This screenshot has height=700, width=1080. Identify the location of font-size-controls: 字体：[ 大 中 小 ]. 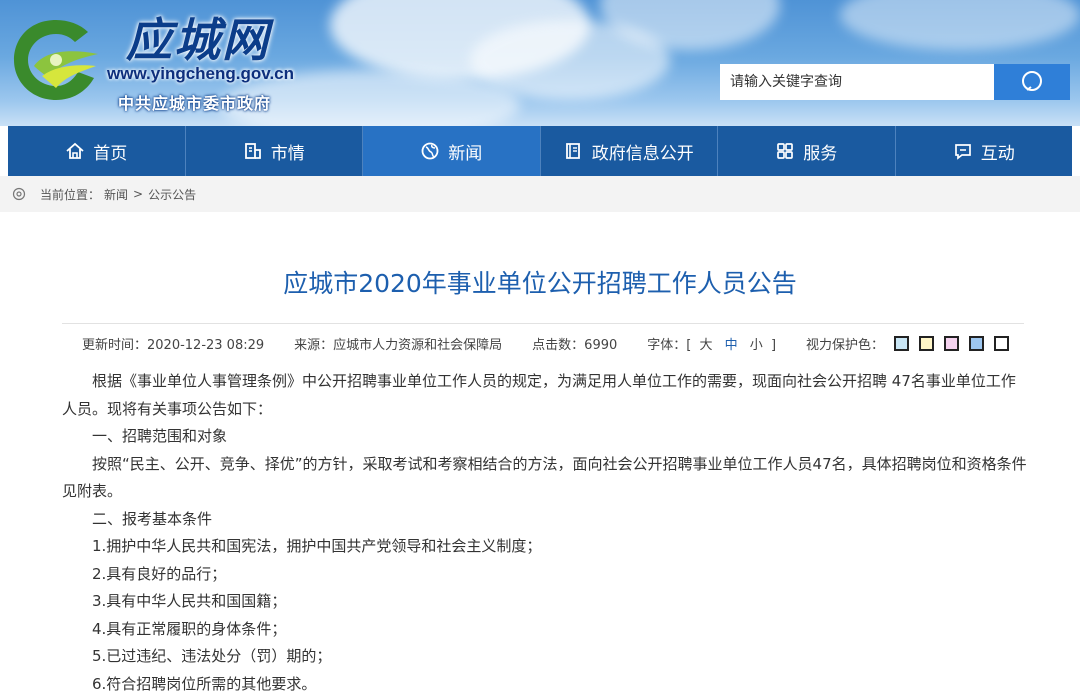
(711, 343).